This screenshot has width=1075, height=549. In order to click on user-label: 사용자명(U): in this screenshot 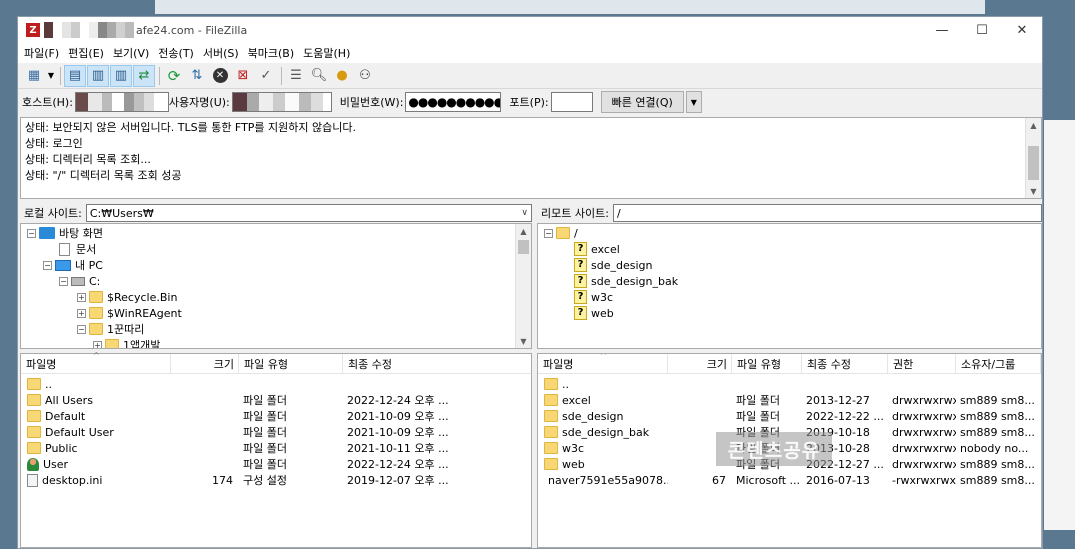, I will do `click(199, 102)`.